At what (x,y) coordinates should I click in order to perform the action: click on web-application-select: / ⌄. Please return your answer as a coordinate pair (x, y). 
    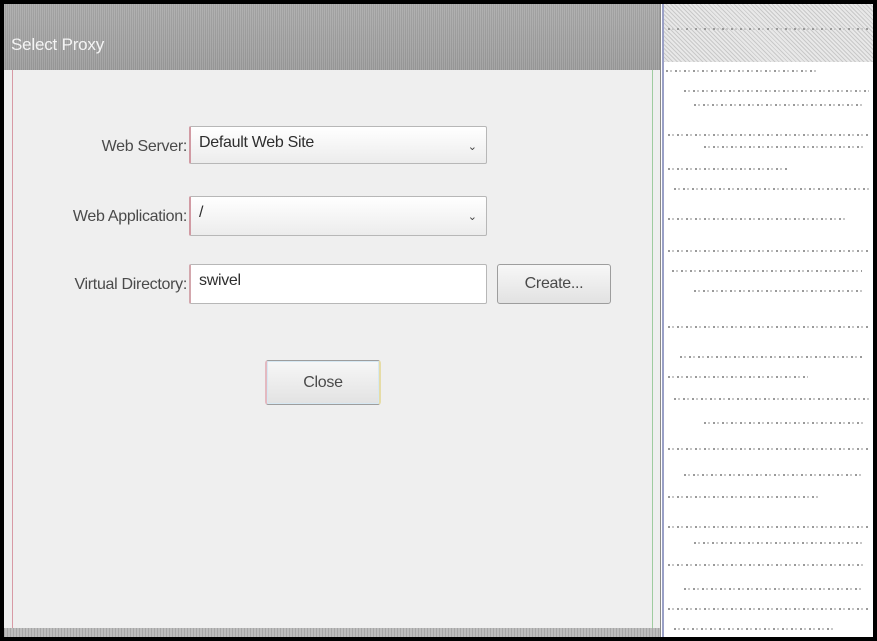
    Looking at the image, I should click on (338, 216).